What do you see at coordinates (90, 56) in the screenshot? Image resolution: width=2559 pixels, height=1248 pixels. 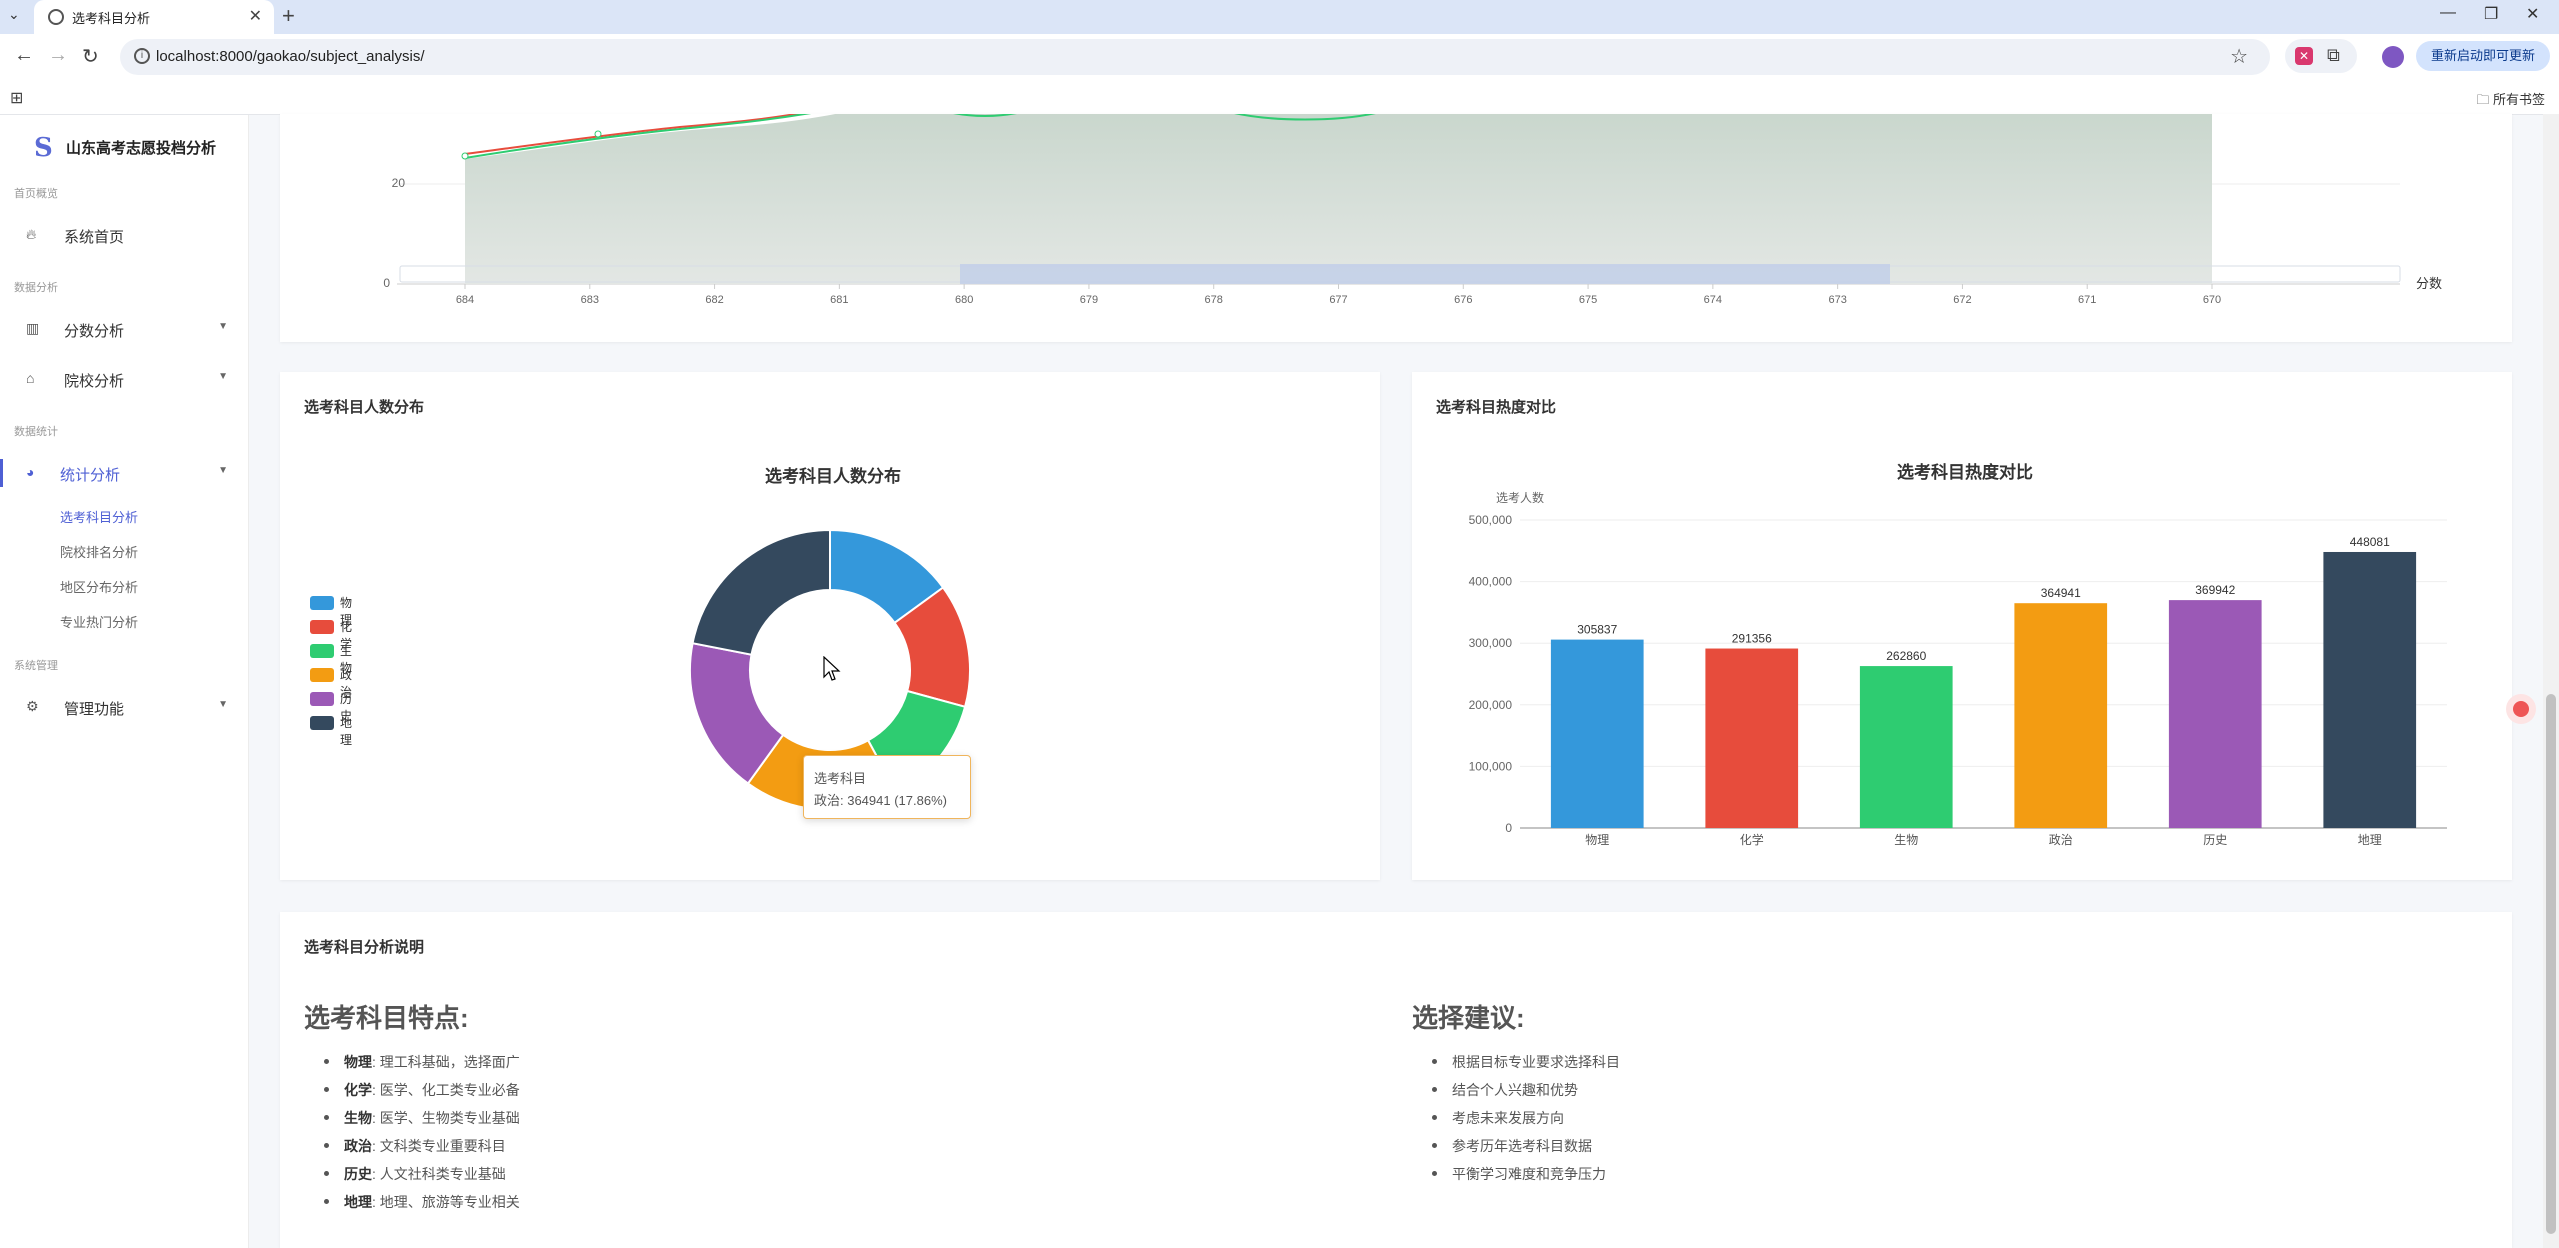 I see `reload-icon: ↻` at bounding box center [90, 56].